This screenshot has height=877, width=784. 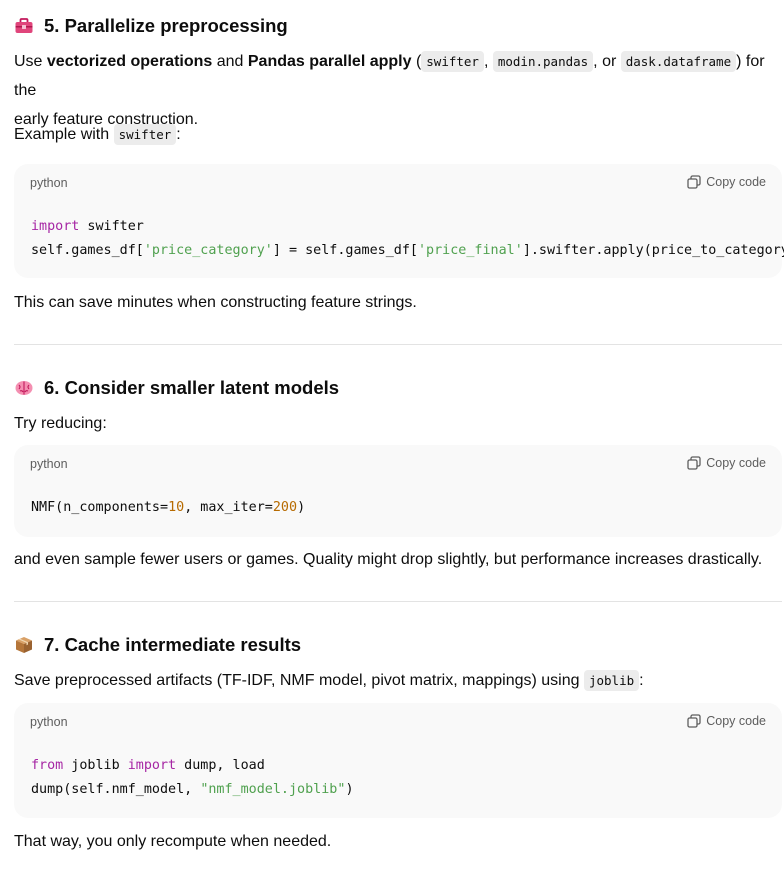 What do you see at coordinates (329, 61) in the screenshot?
I see `bold-text: Pandas parallel apply` at bounding box center [329, 61].